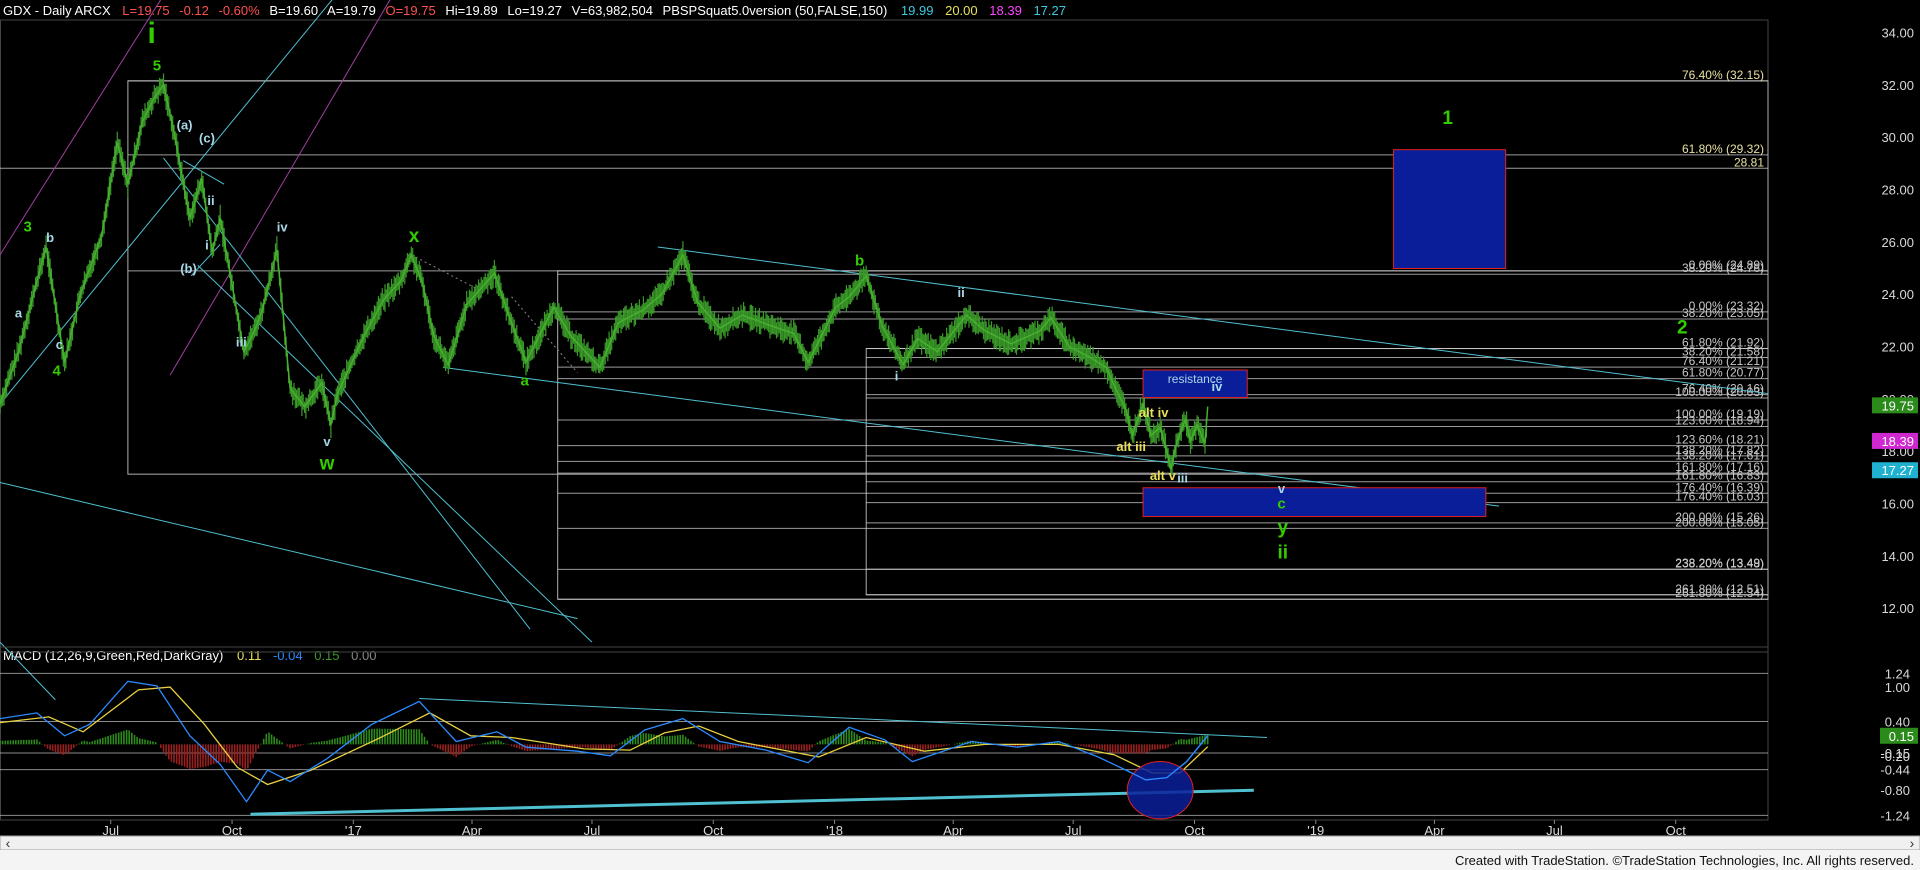 The image size is (1920, 870). What do you see at coordinates (194, 10) in the screenshot?
I see `title-change: -0.12` at bounding box center [194, 10].